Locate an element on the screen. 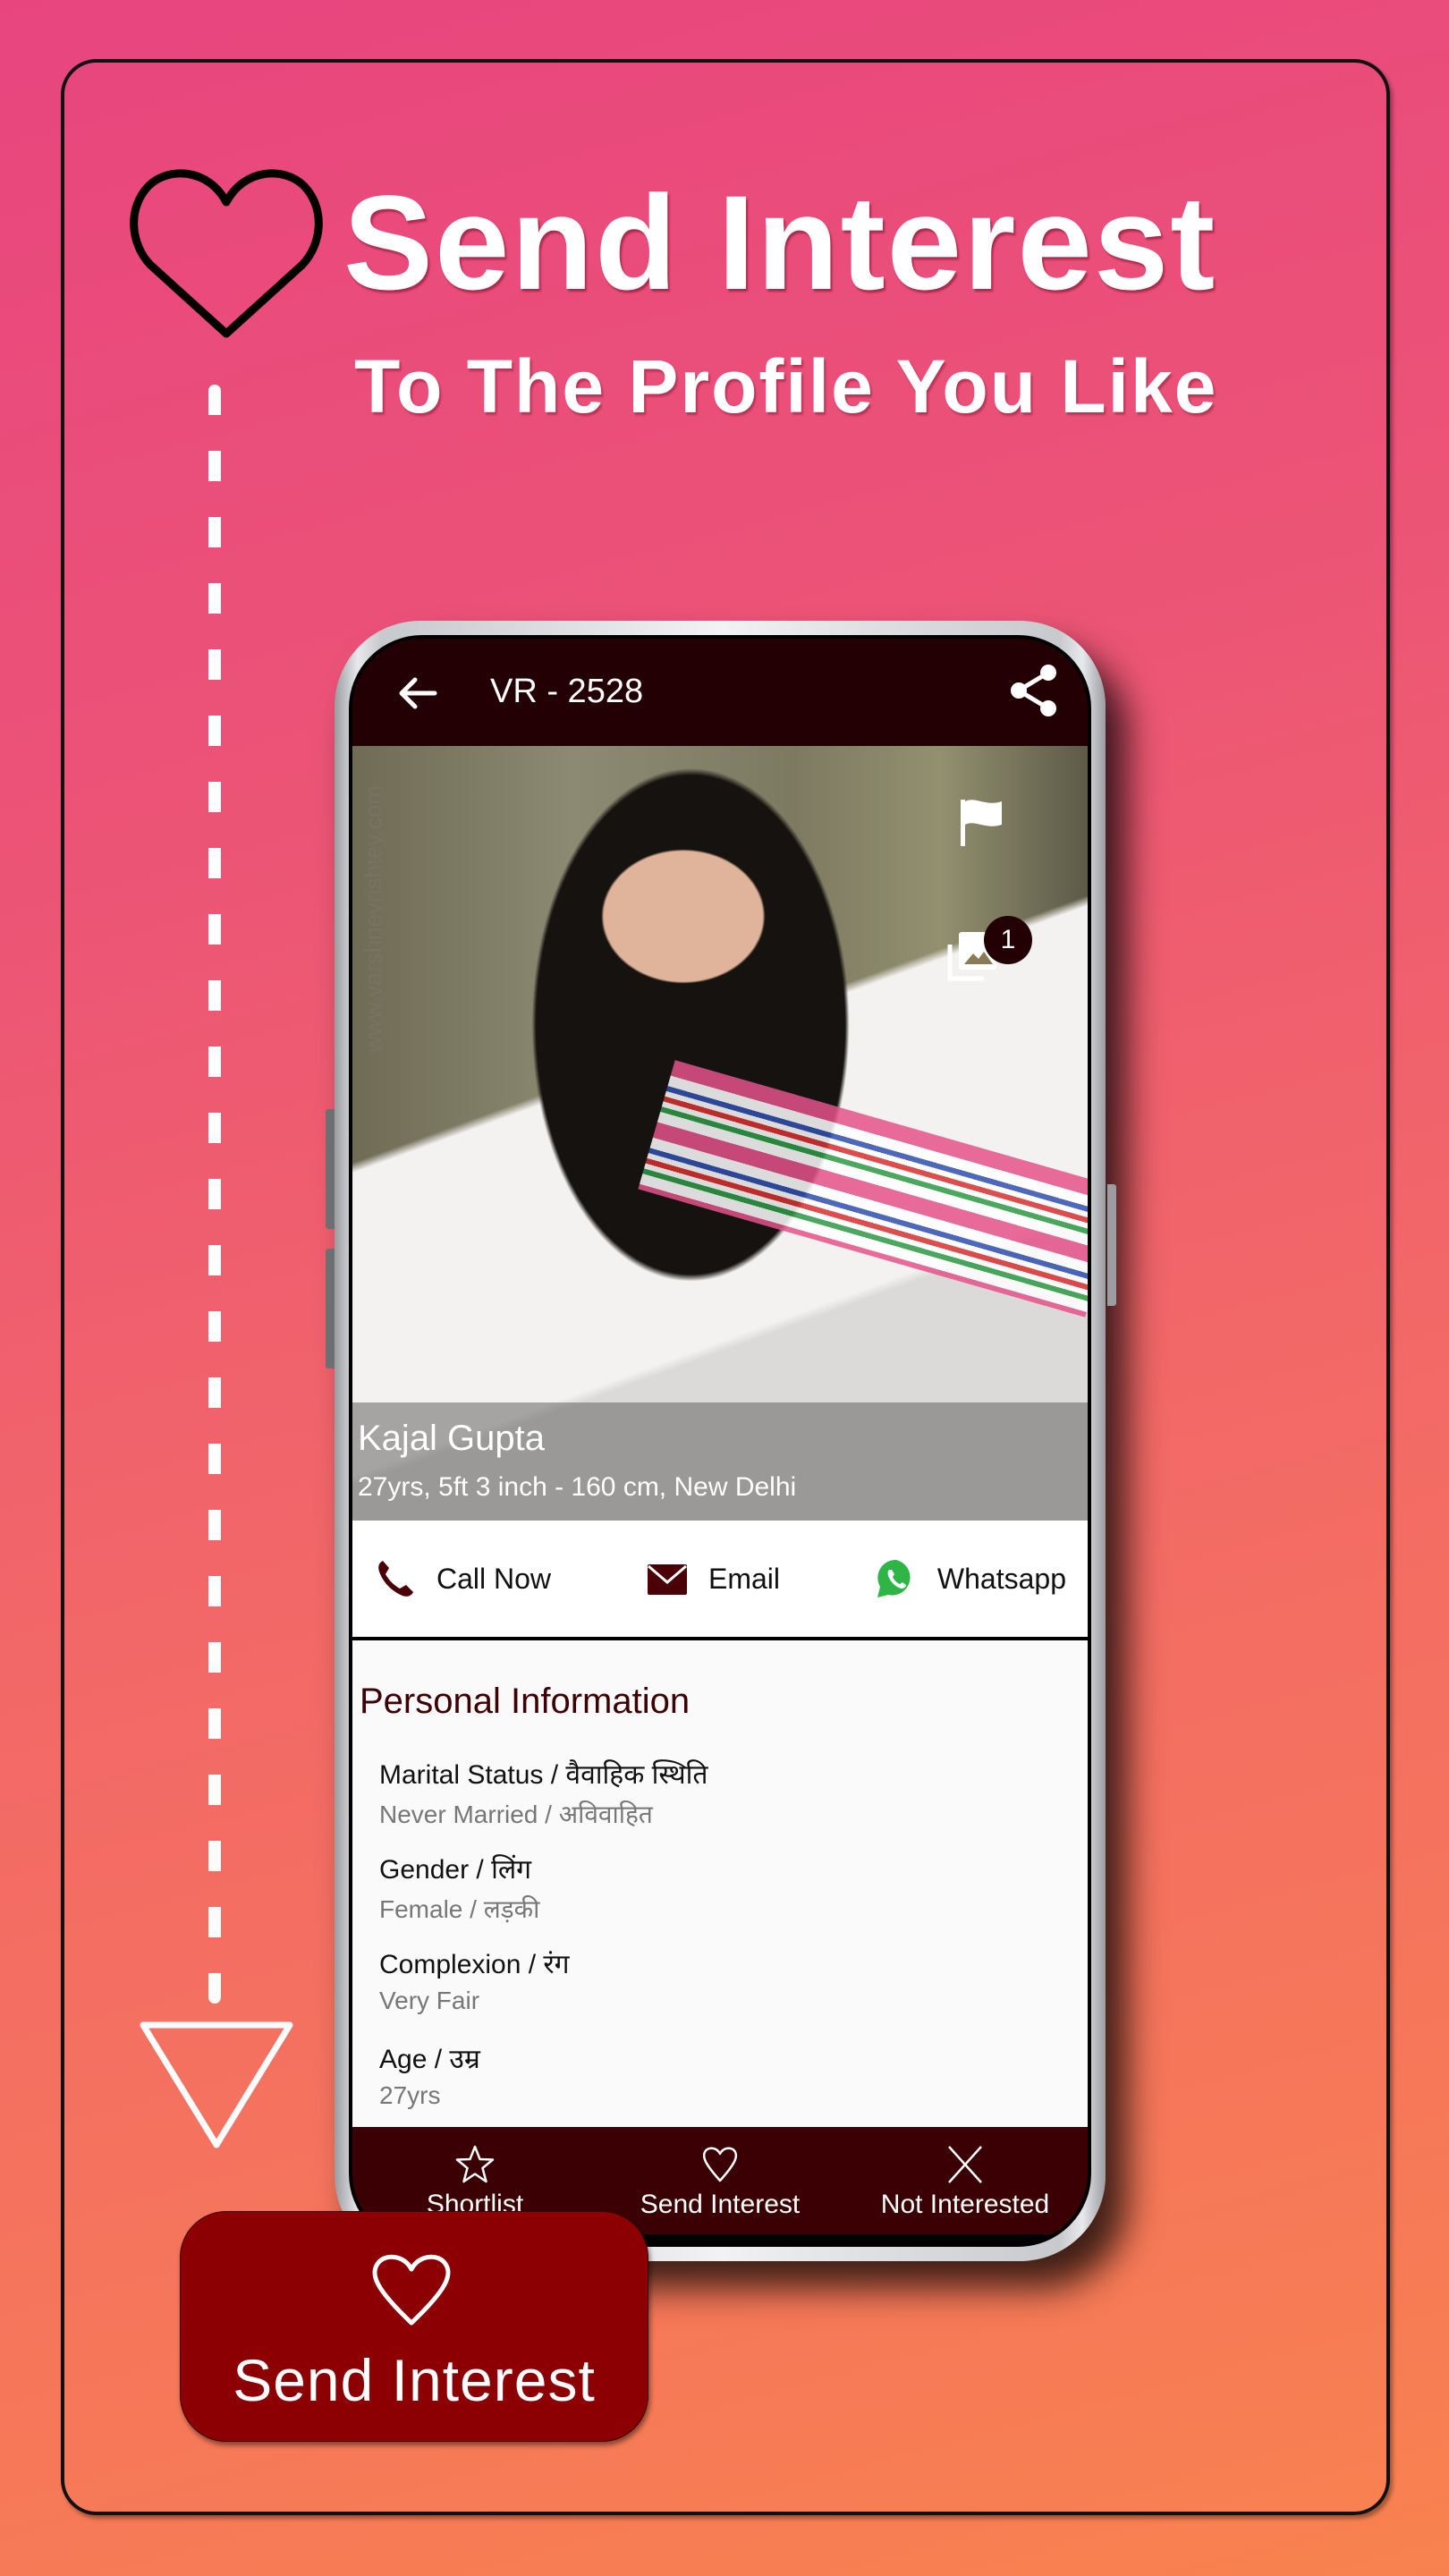 The image size is (1449, 2576). not-interested-label: Not Interested is located at coordinates (965, 2204).